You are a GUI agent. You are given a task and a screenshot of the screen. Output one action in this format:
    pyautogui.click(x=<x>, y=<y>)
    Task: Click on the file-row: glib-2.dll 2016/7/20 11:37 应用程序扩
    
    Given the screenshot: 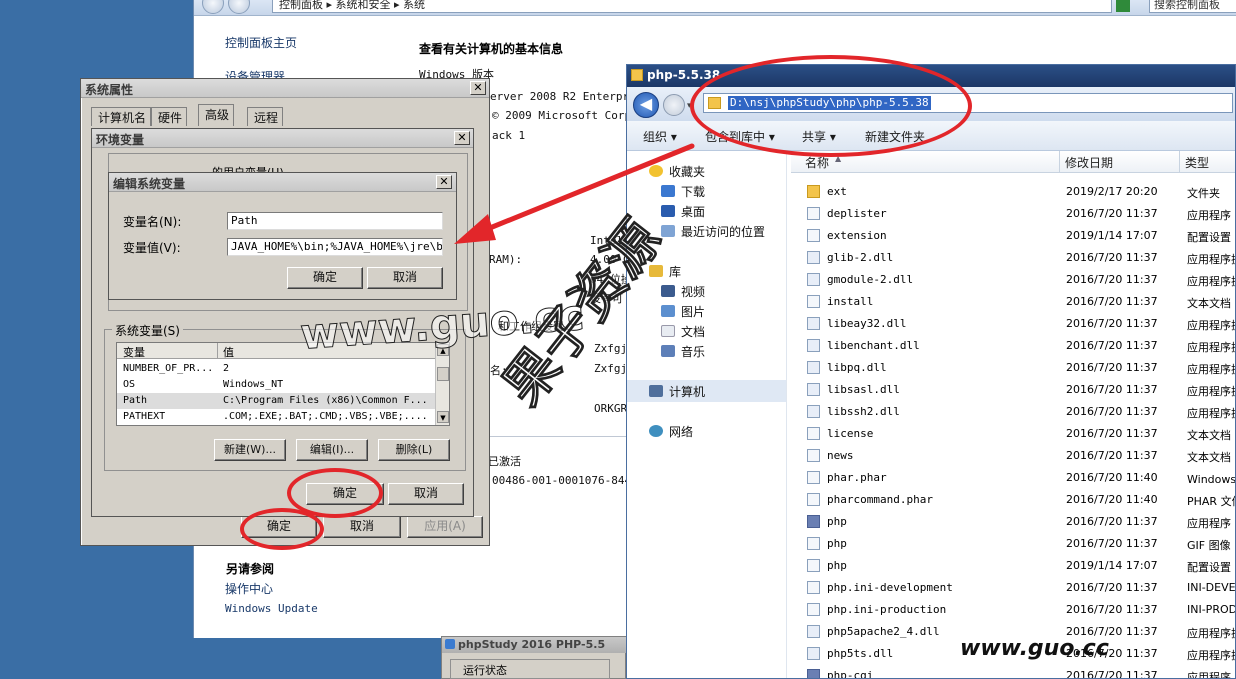 What is the action you would take?
    pyautogui.click(x=1013, y=258)
    